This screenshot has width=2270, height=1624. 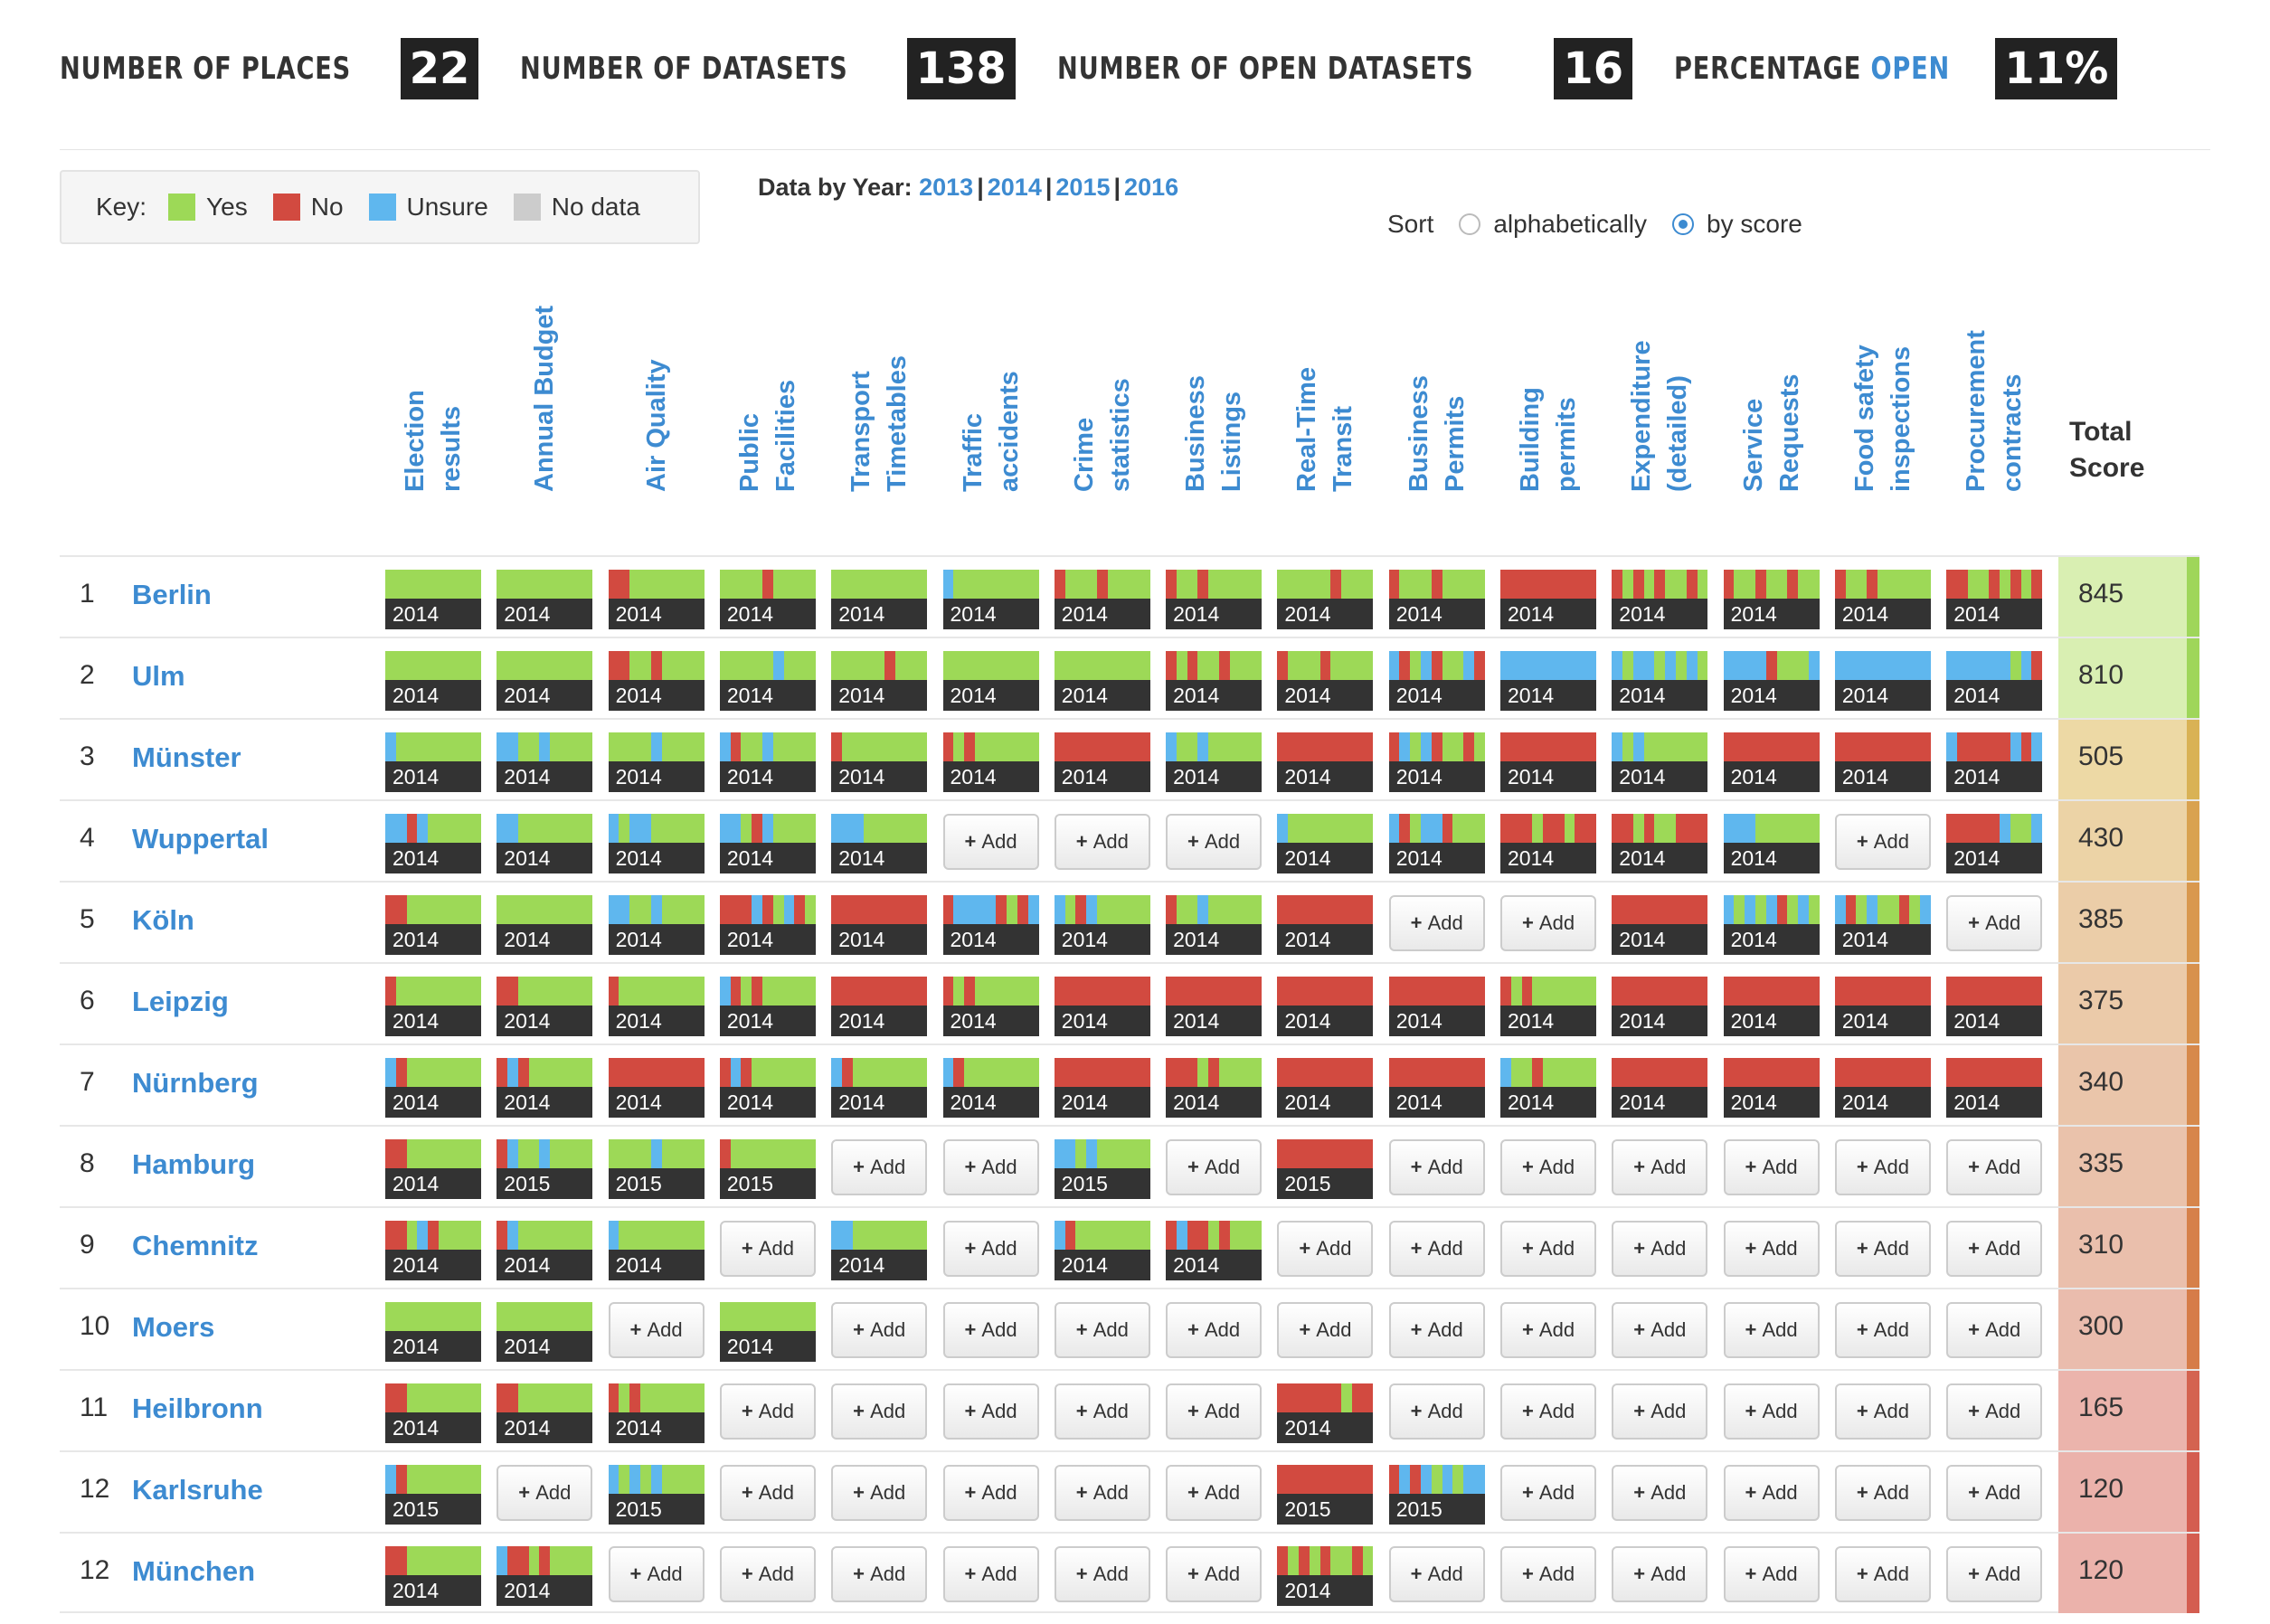 I want to click on column-header-label: Business Listings, so click(x=1214, y=398).